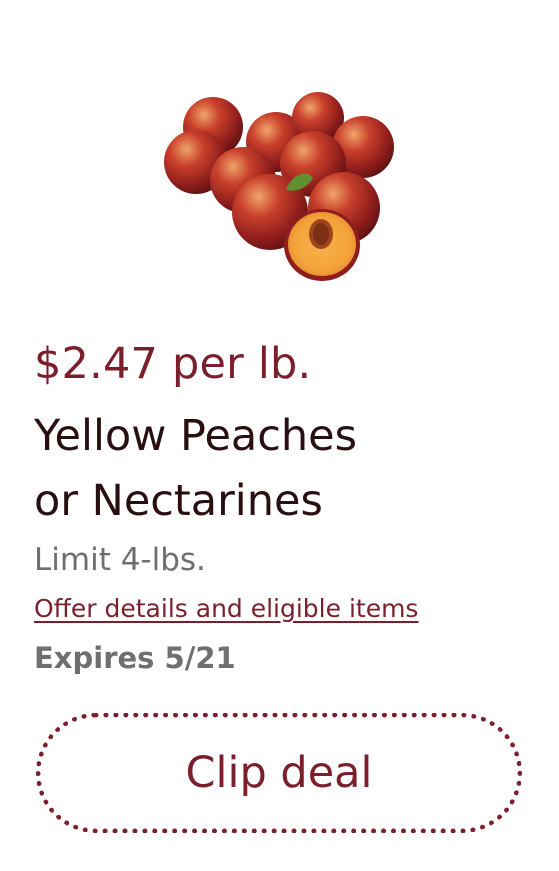  What do you see at coordinates (284, 469) in the screenshot?
I see `deal-title: Yellow Peaches or Nectarines` at bounding box center [284, 469].